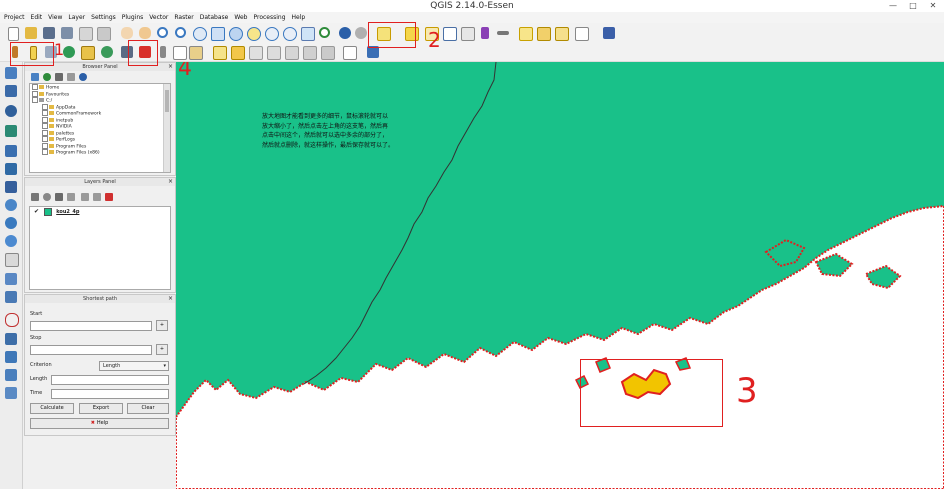  Describe the element at coordinates (309, 52) in the screenshot. I see `change-label-button` at that location.